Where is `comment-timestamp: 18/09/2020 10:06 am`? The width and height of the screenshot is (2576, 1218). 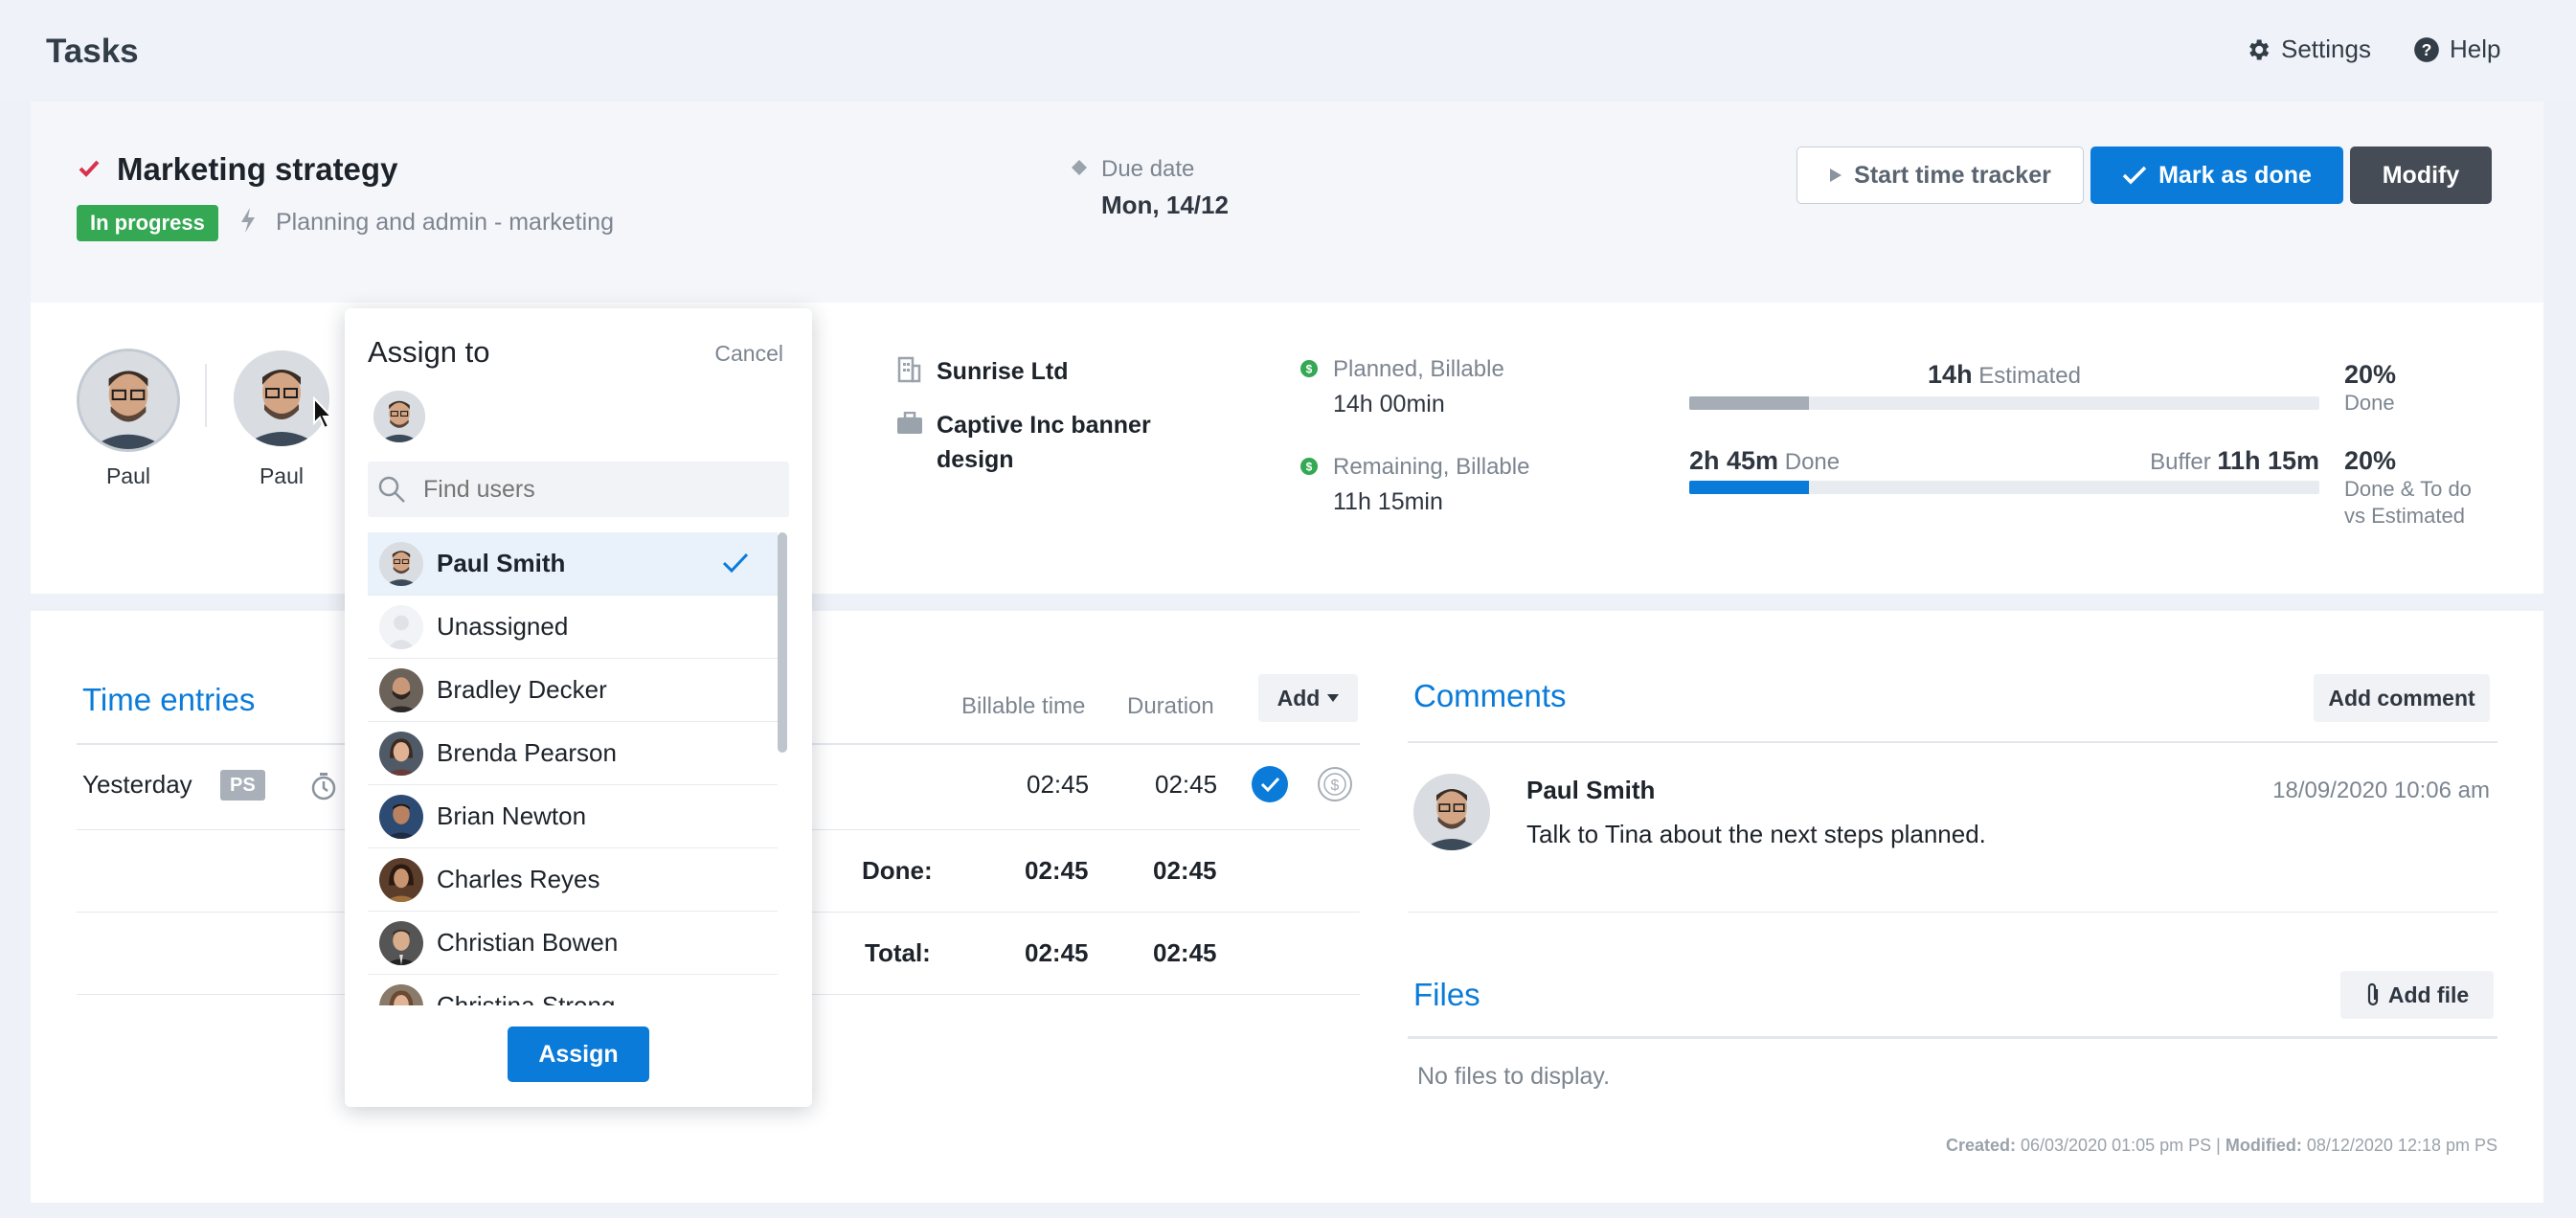 comment-timestamp: 18/09/2020 10:06 am is located at coordinates (2381, 790).